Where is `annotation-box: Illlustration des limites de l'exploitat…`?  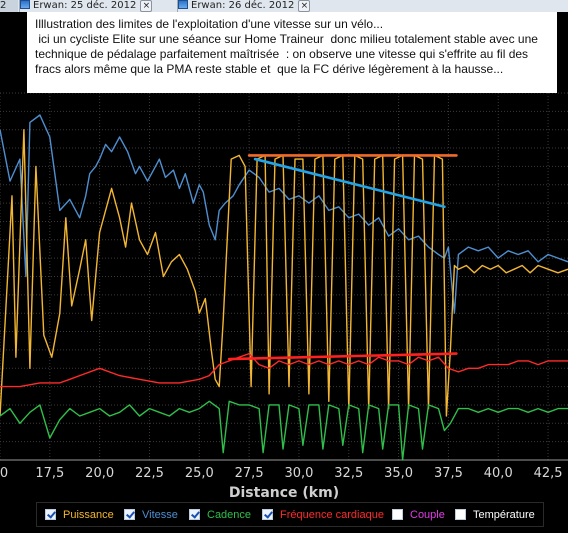
annotation-box: Illlustration des limites de l'exploitat… is located at coordinates (292, 52).